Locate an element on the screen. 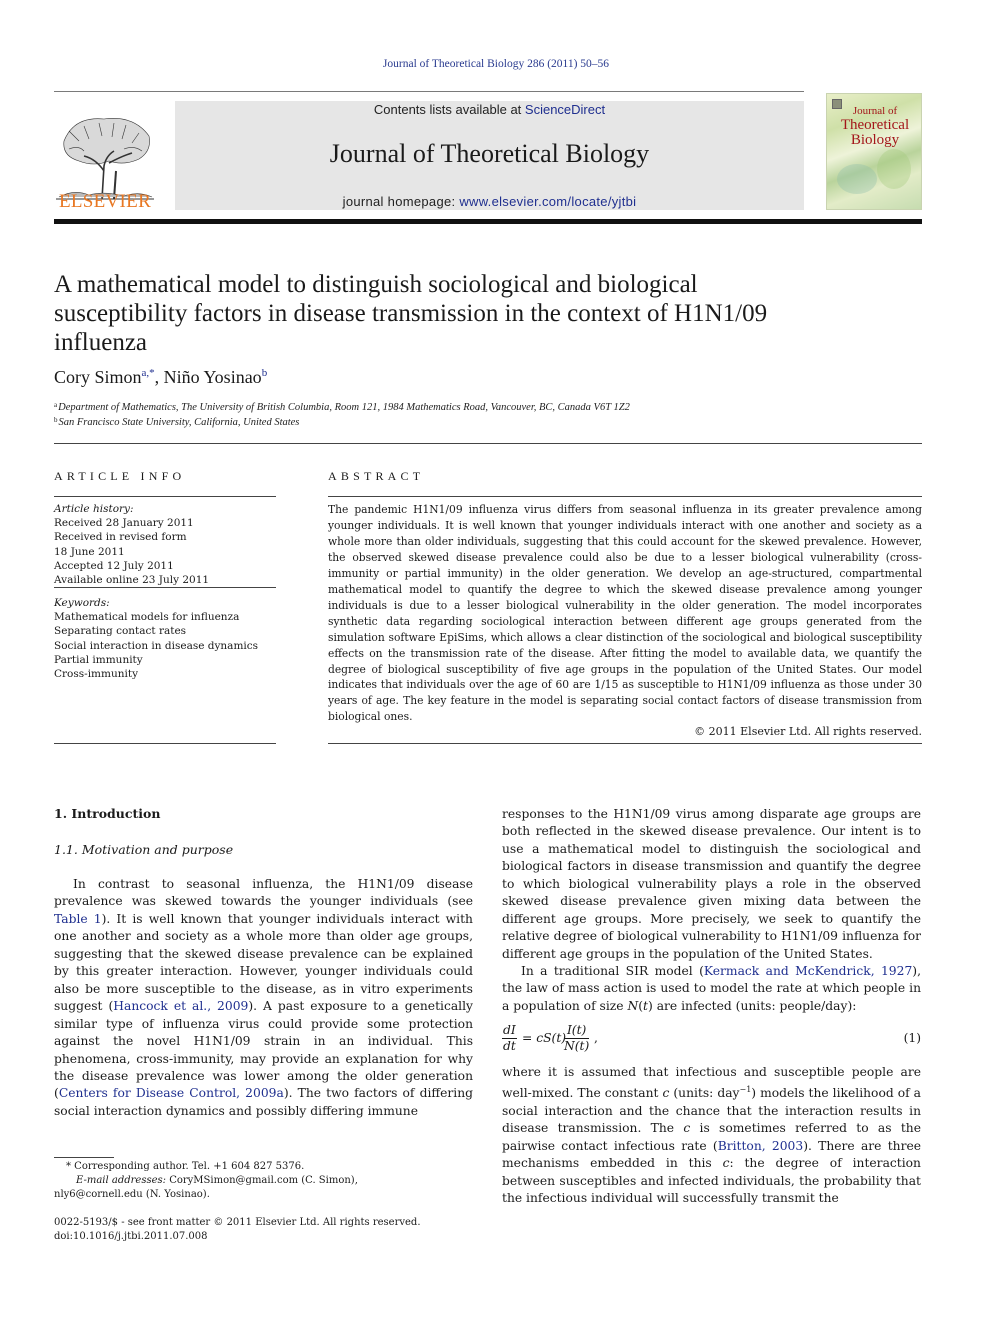 Image resolution: width=992 pixels, height=1323 pixels. author-name: Niño Yosinao is located at coordinates (212, 377).